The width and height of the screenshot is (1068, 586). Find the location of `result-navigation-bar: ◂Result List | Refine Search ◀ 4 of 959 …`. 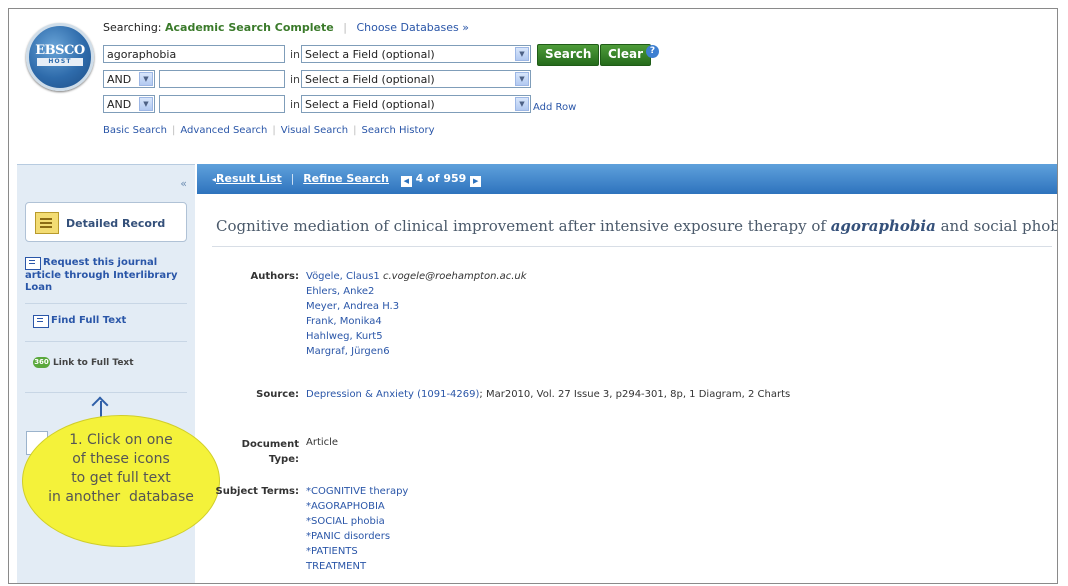

result-navigation-bar: ◂Result List | Refine Search ◀ 4 of 959 … is located at coordinates (627, 179).